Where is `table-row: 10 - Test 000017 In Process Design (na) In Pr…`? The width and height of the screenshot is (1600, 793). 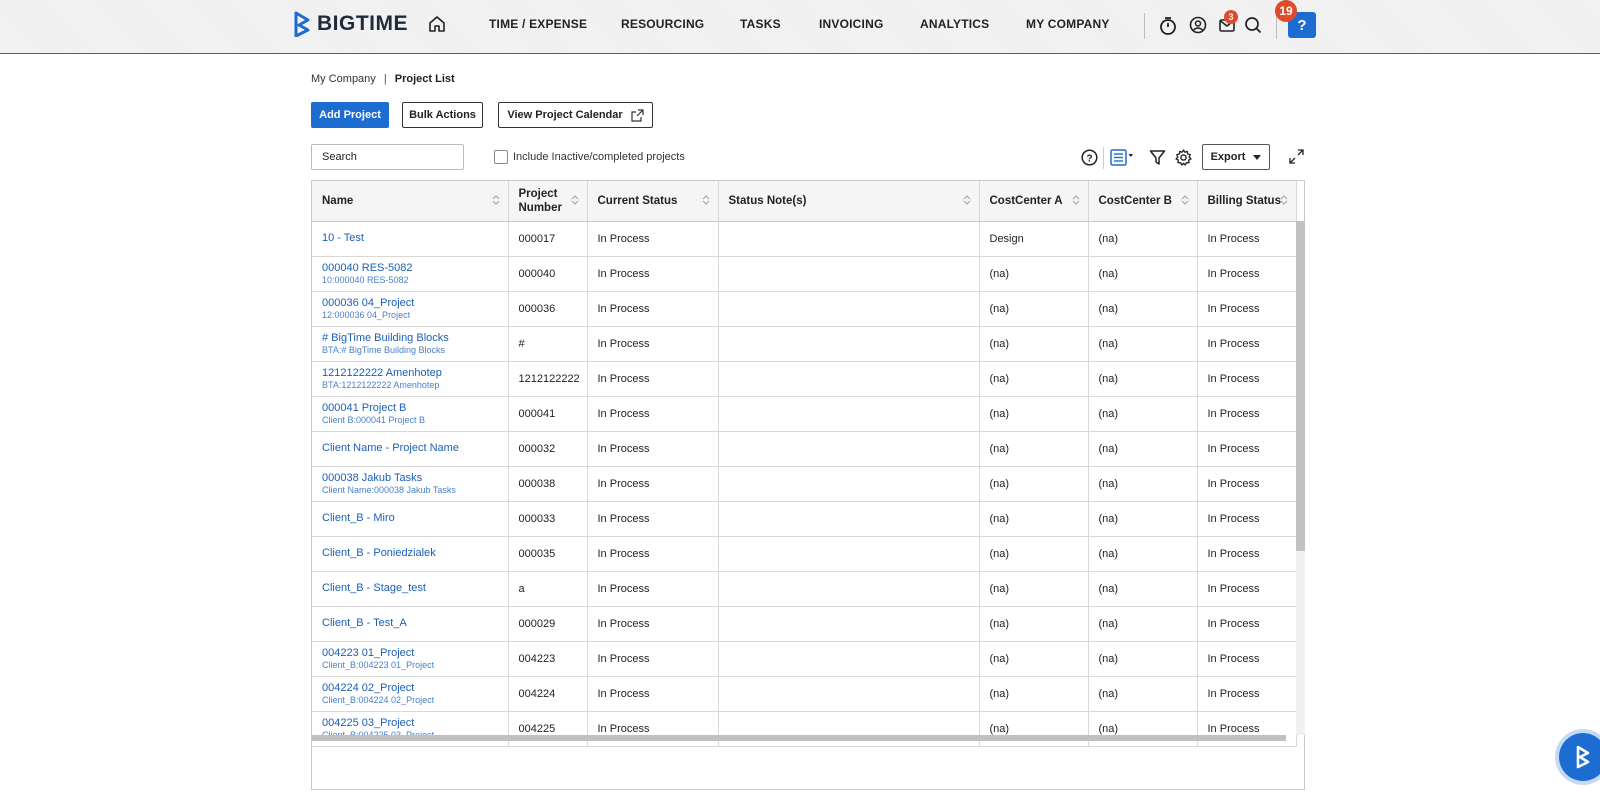
table-row: 10 - Test 000017 In Process Design (na) In Pr… is located at coordinates (804, 239).